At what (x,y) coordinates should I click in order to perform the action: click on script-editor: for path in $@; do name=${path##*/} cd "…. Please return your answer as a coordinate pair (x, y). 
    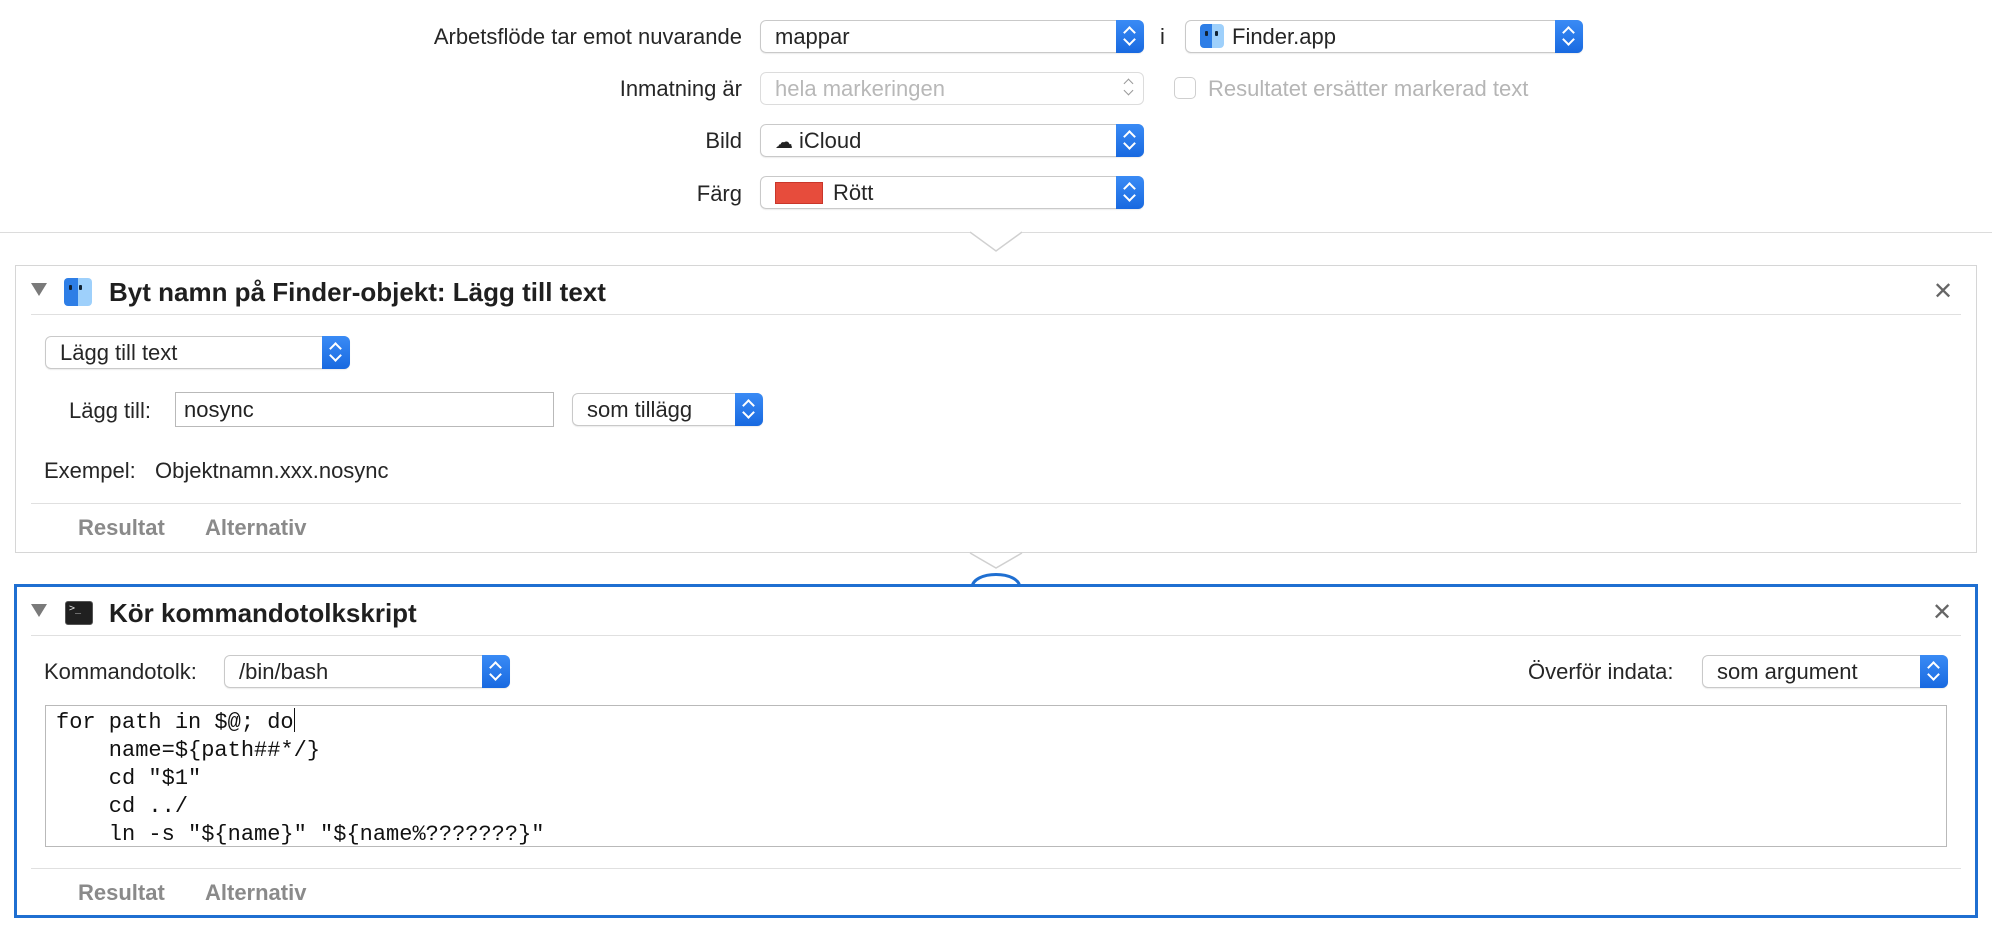
    Looking at the image, I should click on (996, 776).